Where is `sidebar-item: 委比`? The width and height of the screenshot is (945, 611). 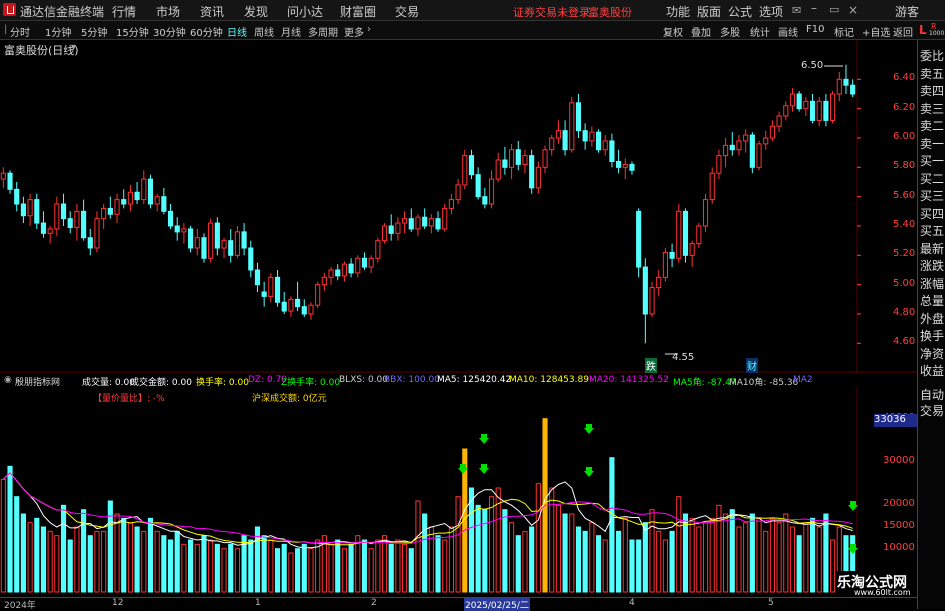
sidebar-item: 委比 is located at coordinates (932, 55).